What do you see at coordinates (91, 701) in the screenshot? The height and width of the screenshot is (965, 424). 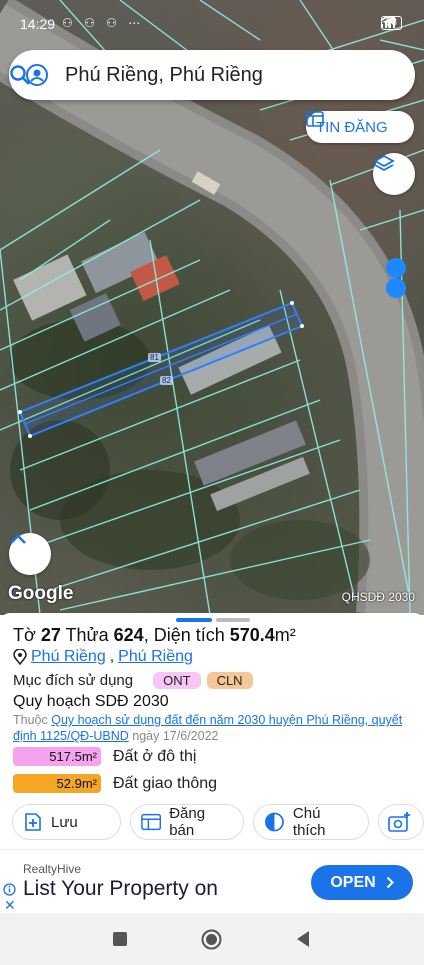 I see `plan-title: Quy hoạch SDĐ 2030` at bounding box center [91, 701].